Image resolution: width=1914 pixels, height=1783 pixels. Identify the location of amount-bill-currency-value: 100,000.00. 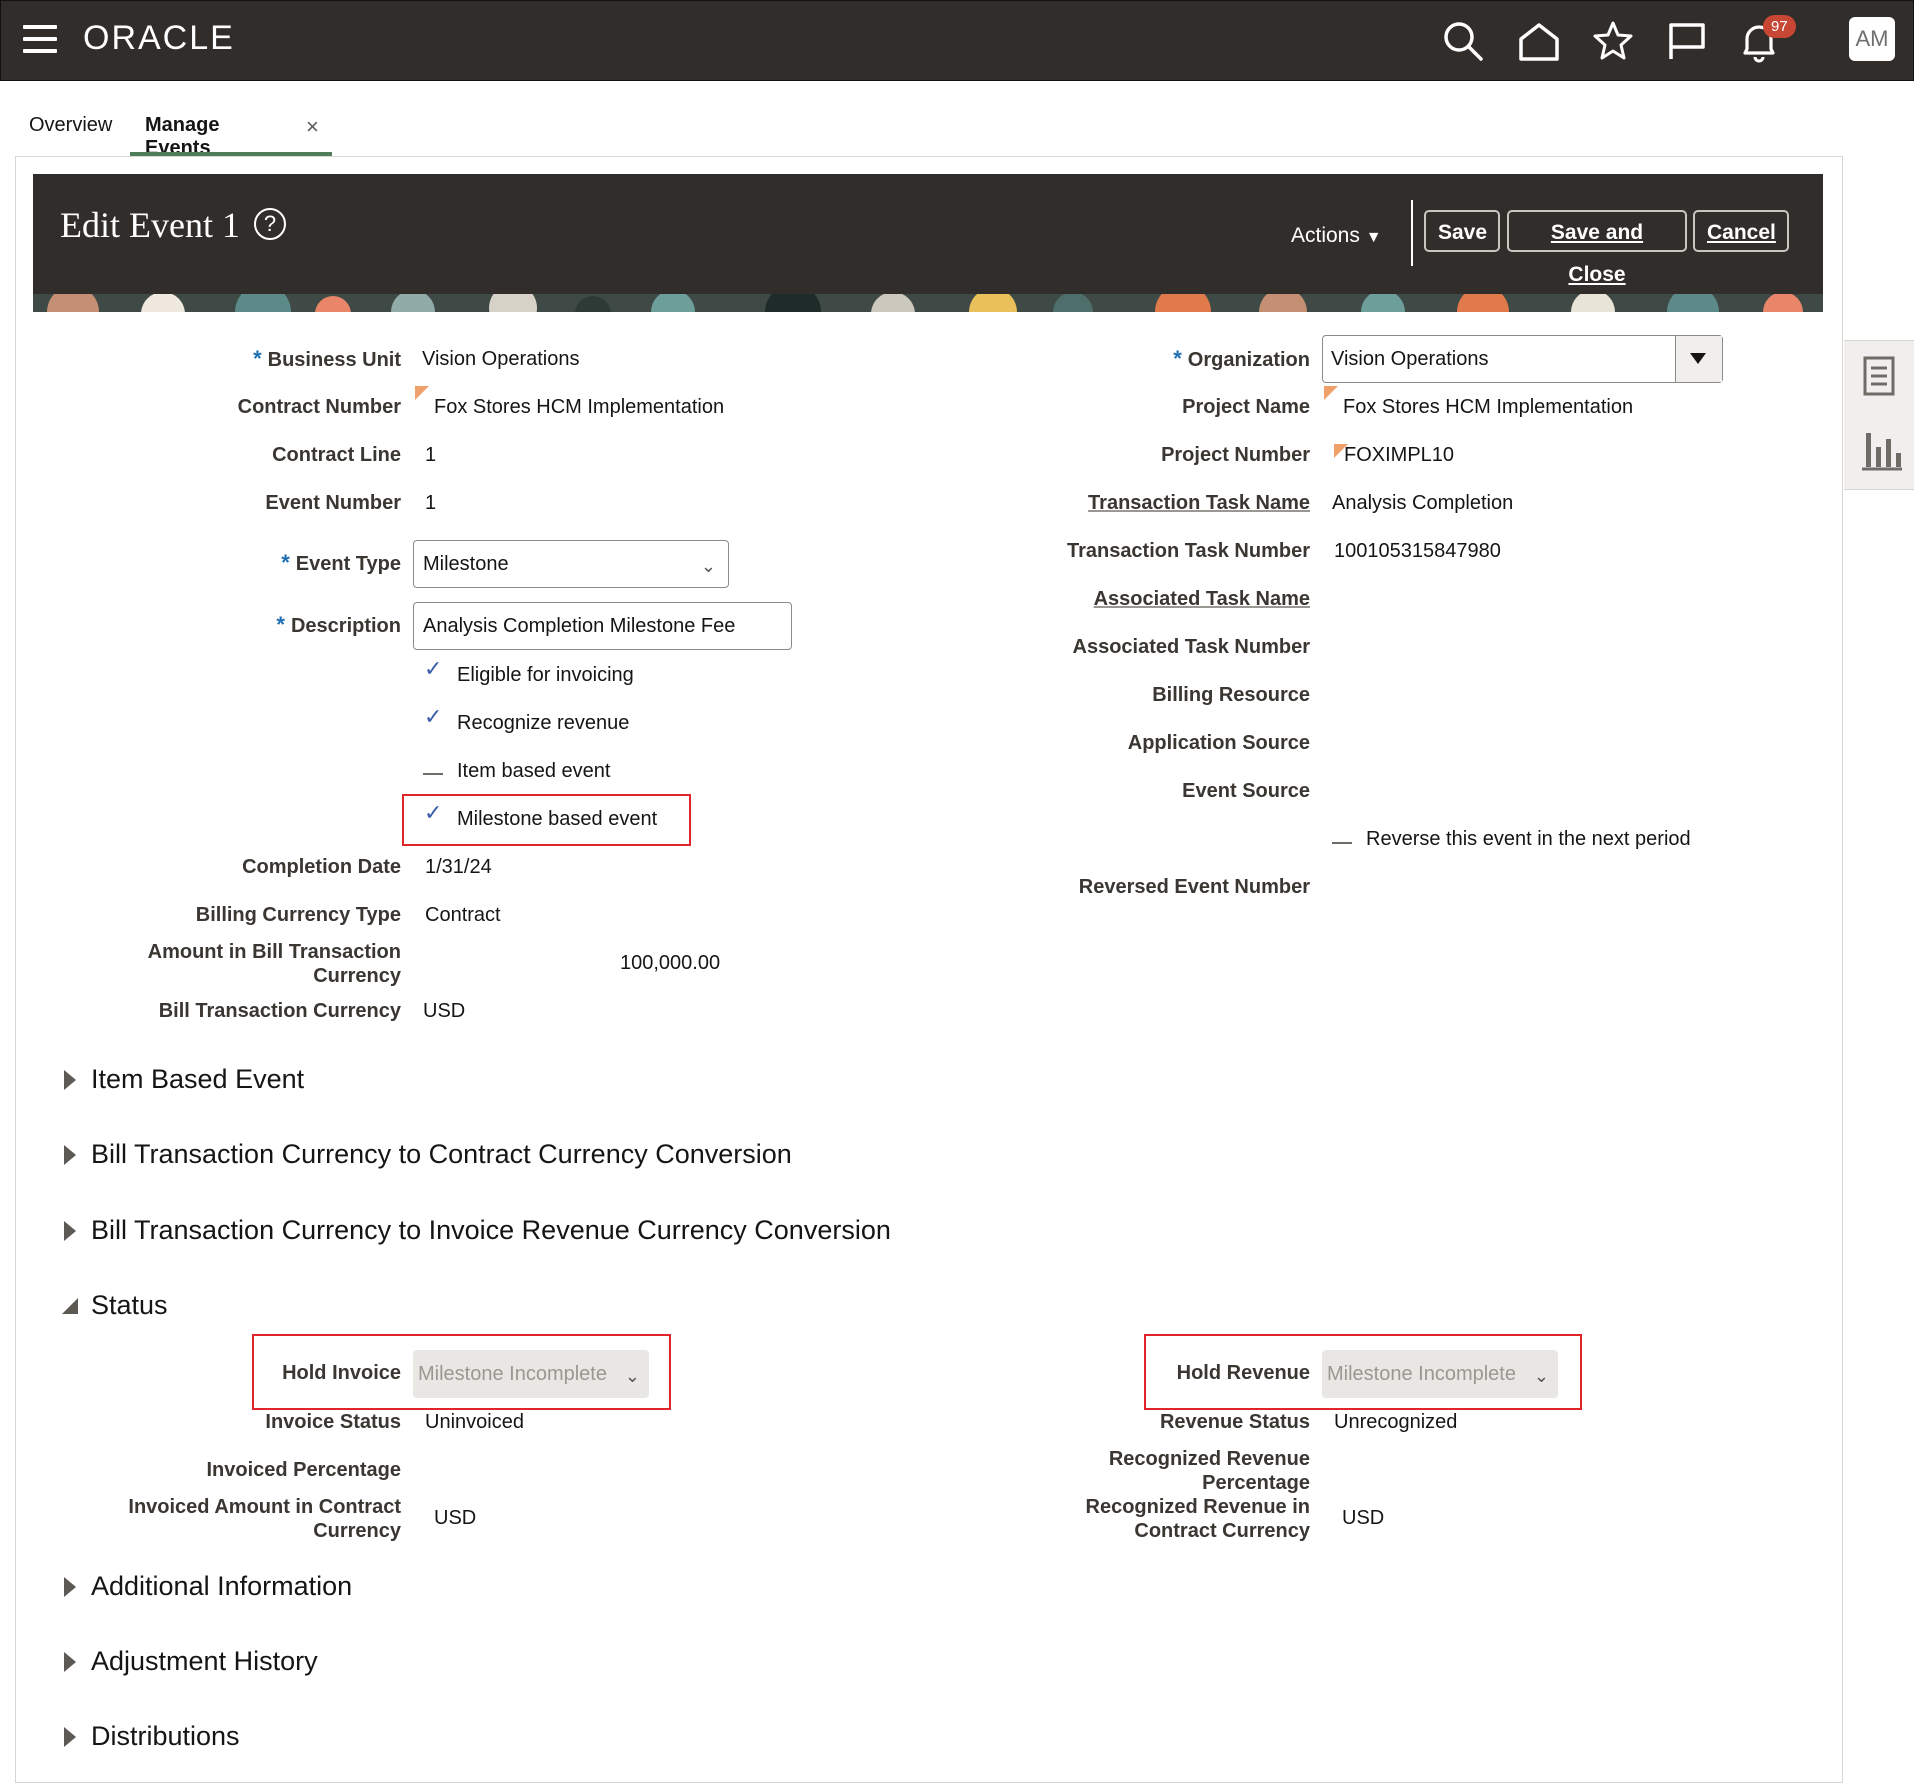
(670, 963).